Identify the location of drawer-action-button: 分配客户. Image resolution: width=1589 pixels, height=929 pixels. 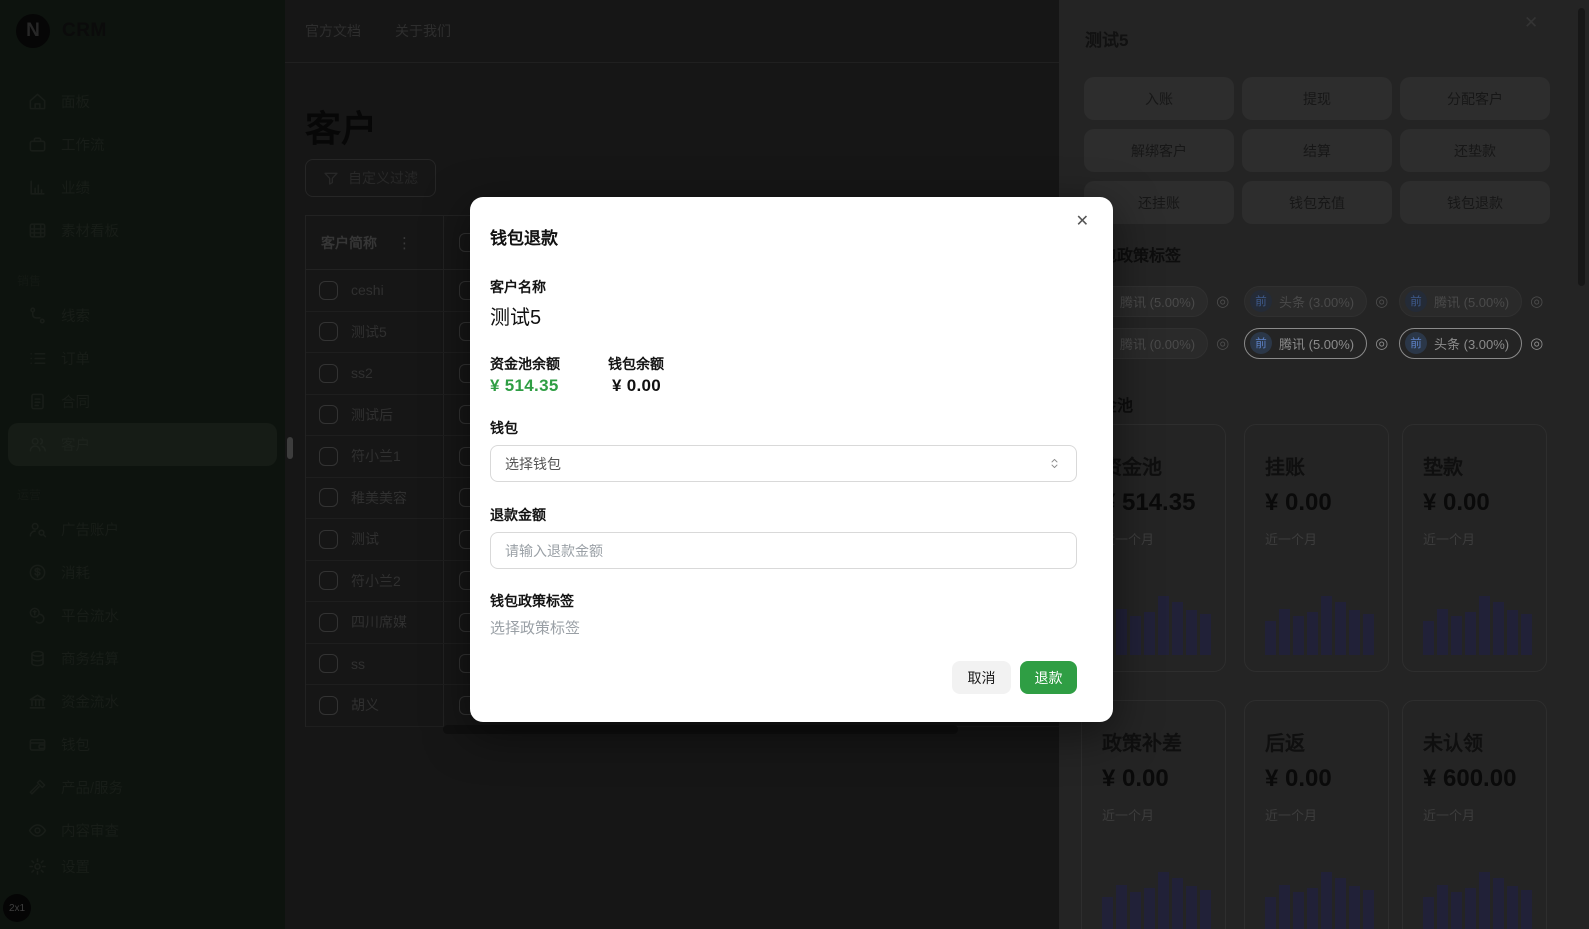
(1475, 98).